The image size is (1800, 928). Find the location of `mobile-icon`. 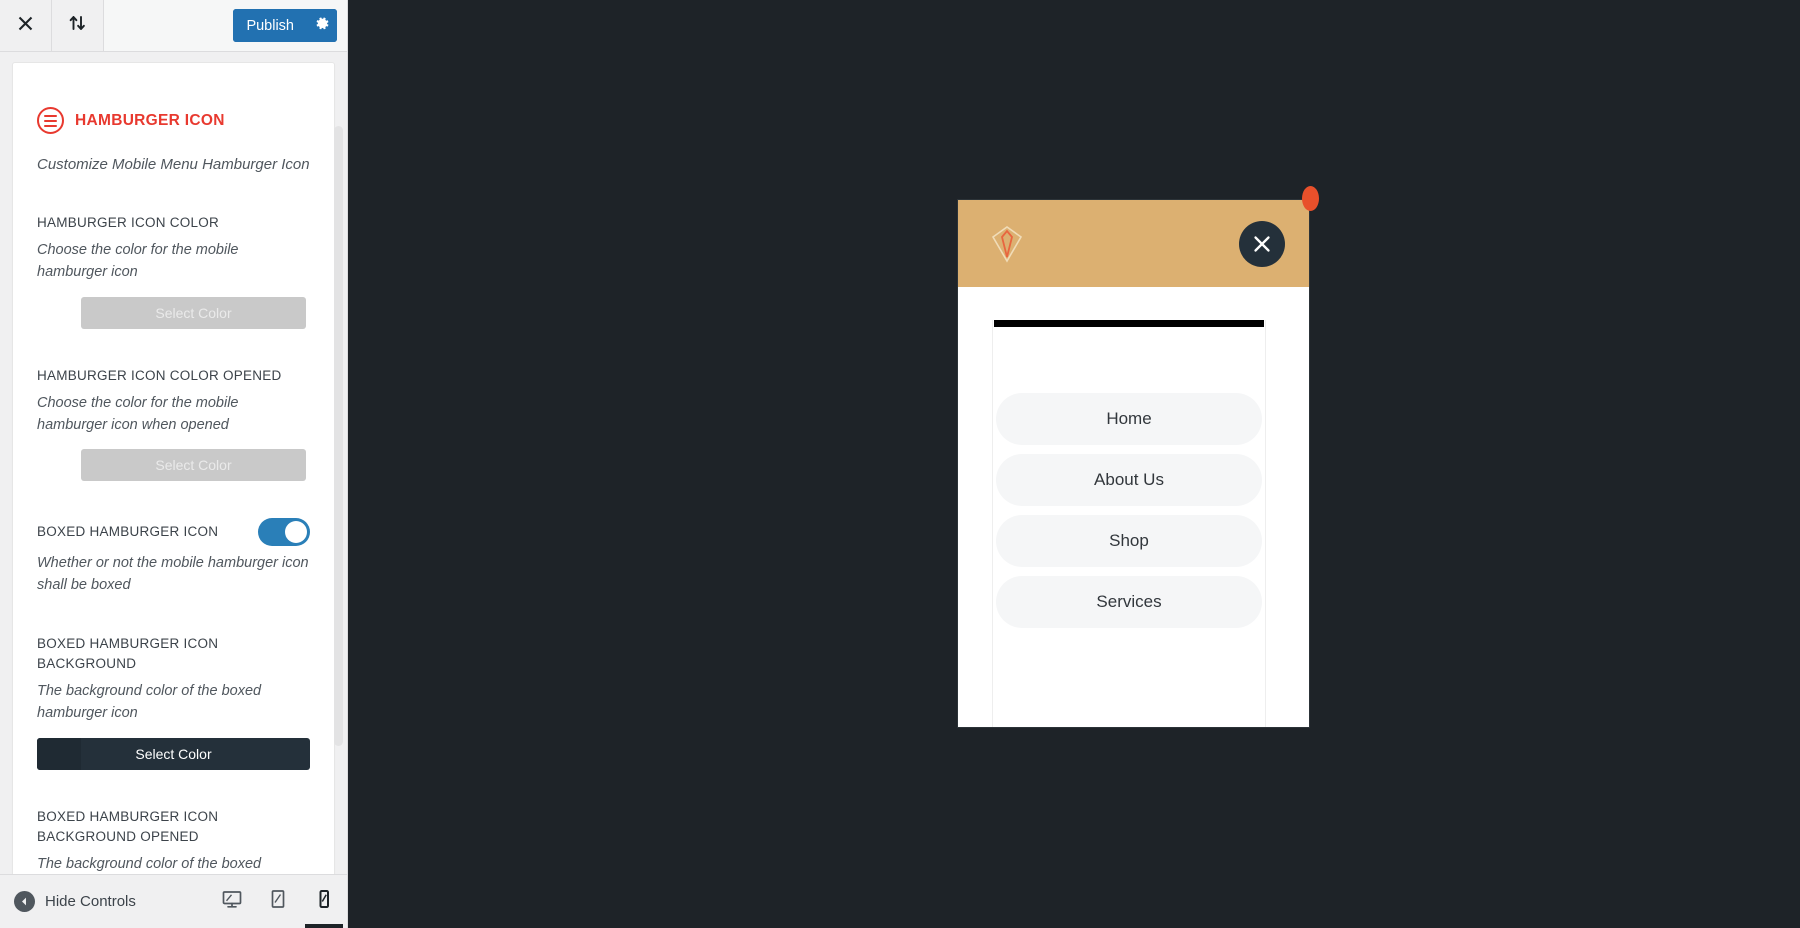

mobile-icon is located at coordinates (324, 901).